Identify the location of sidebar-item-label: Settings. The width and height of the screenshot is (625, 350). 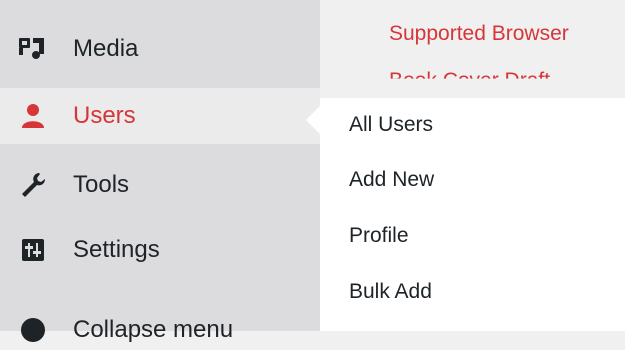
(116, 249).